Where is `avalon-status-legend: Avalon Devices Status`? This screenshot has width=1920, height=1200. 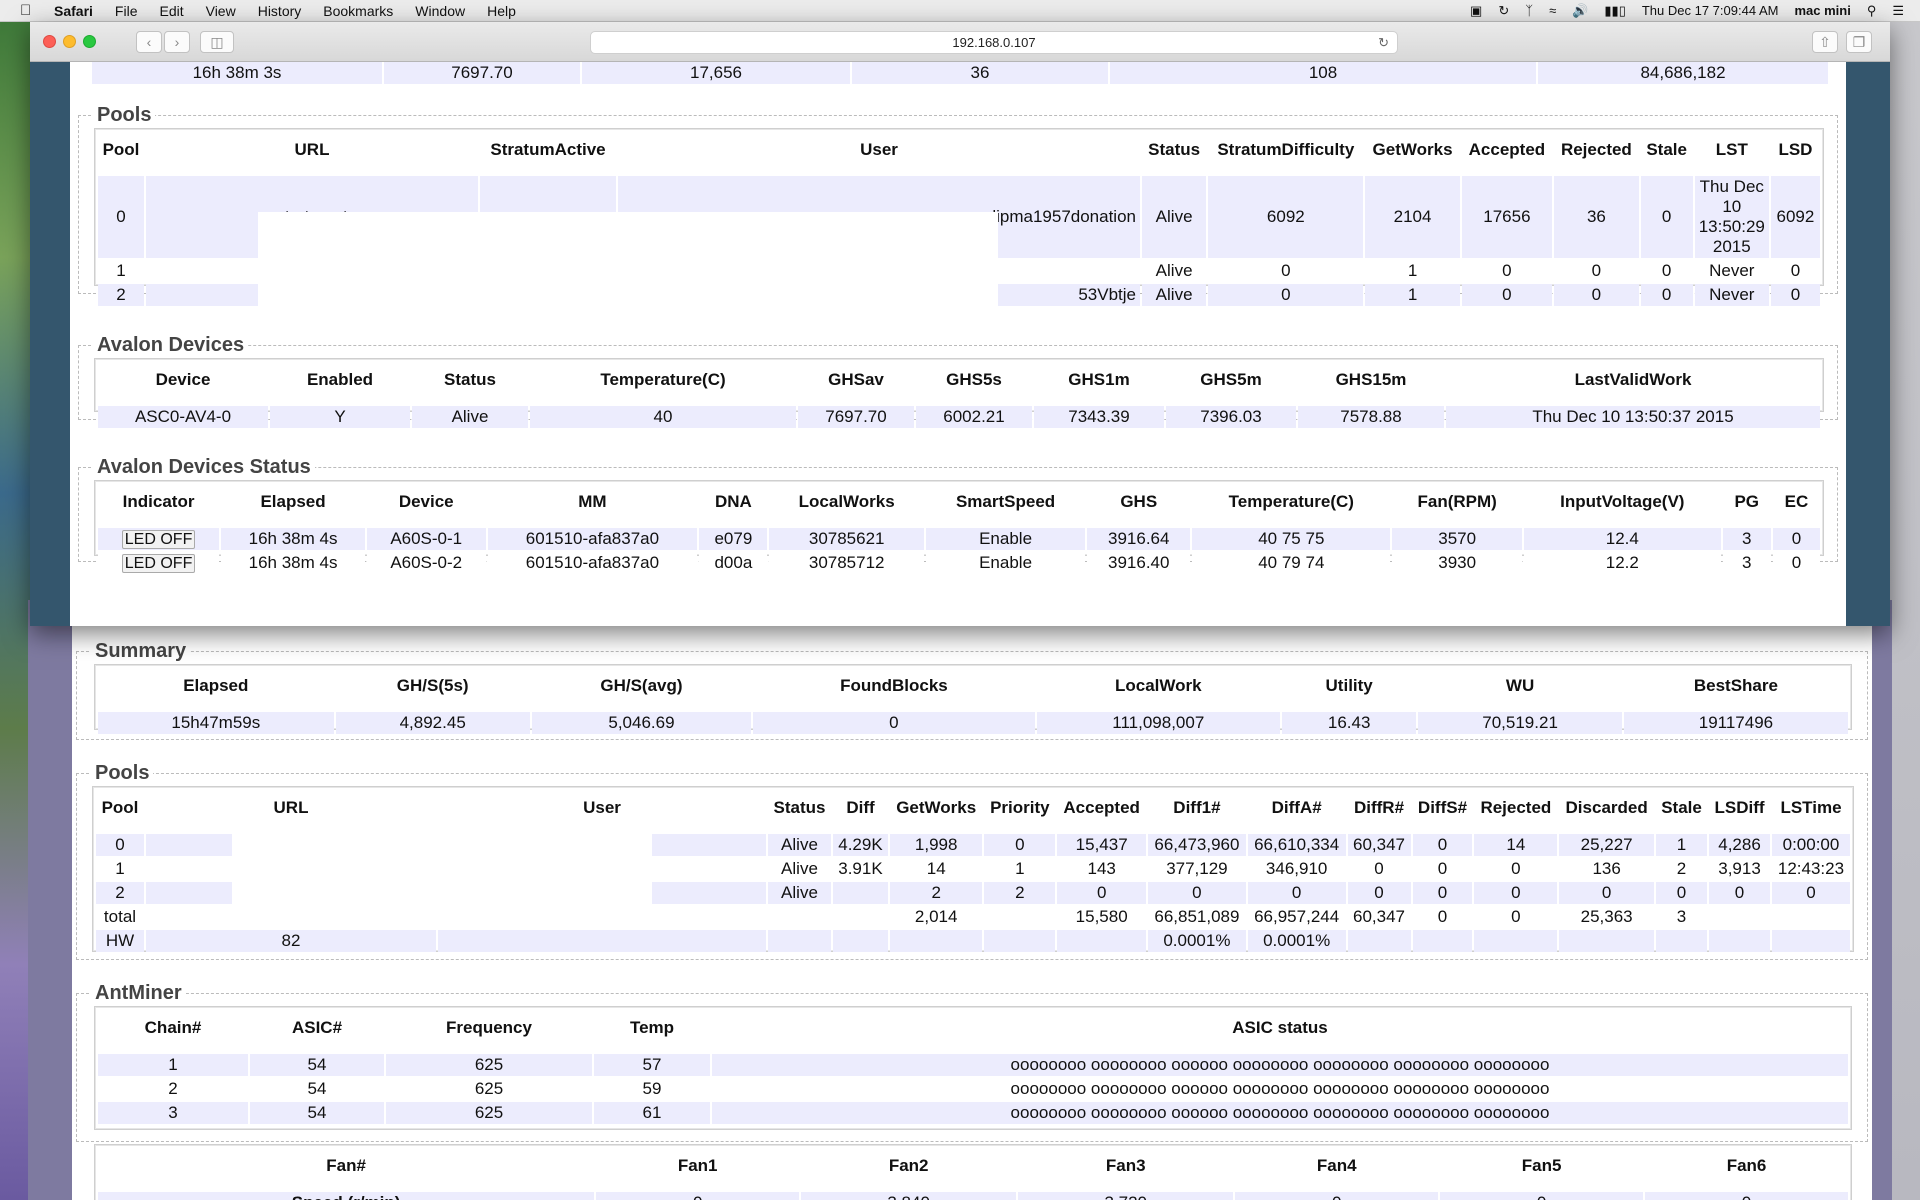 avalon-status-legend: Avalon Devices Status is located at coordinates (204, 467).